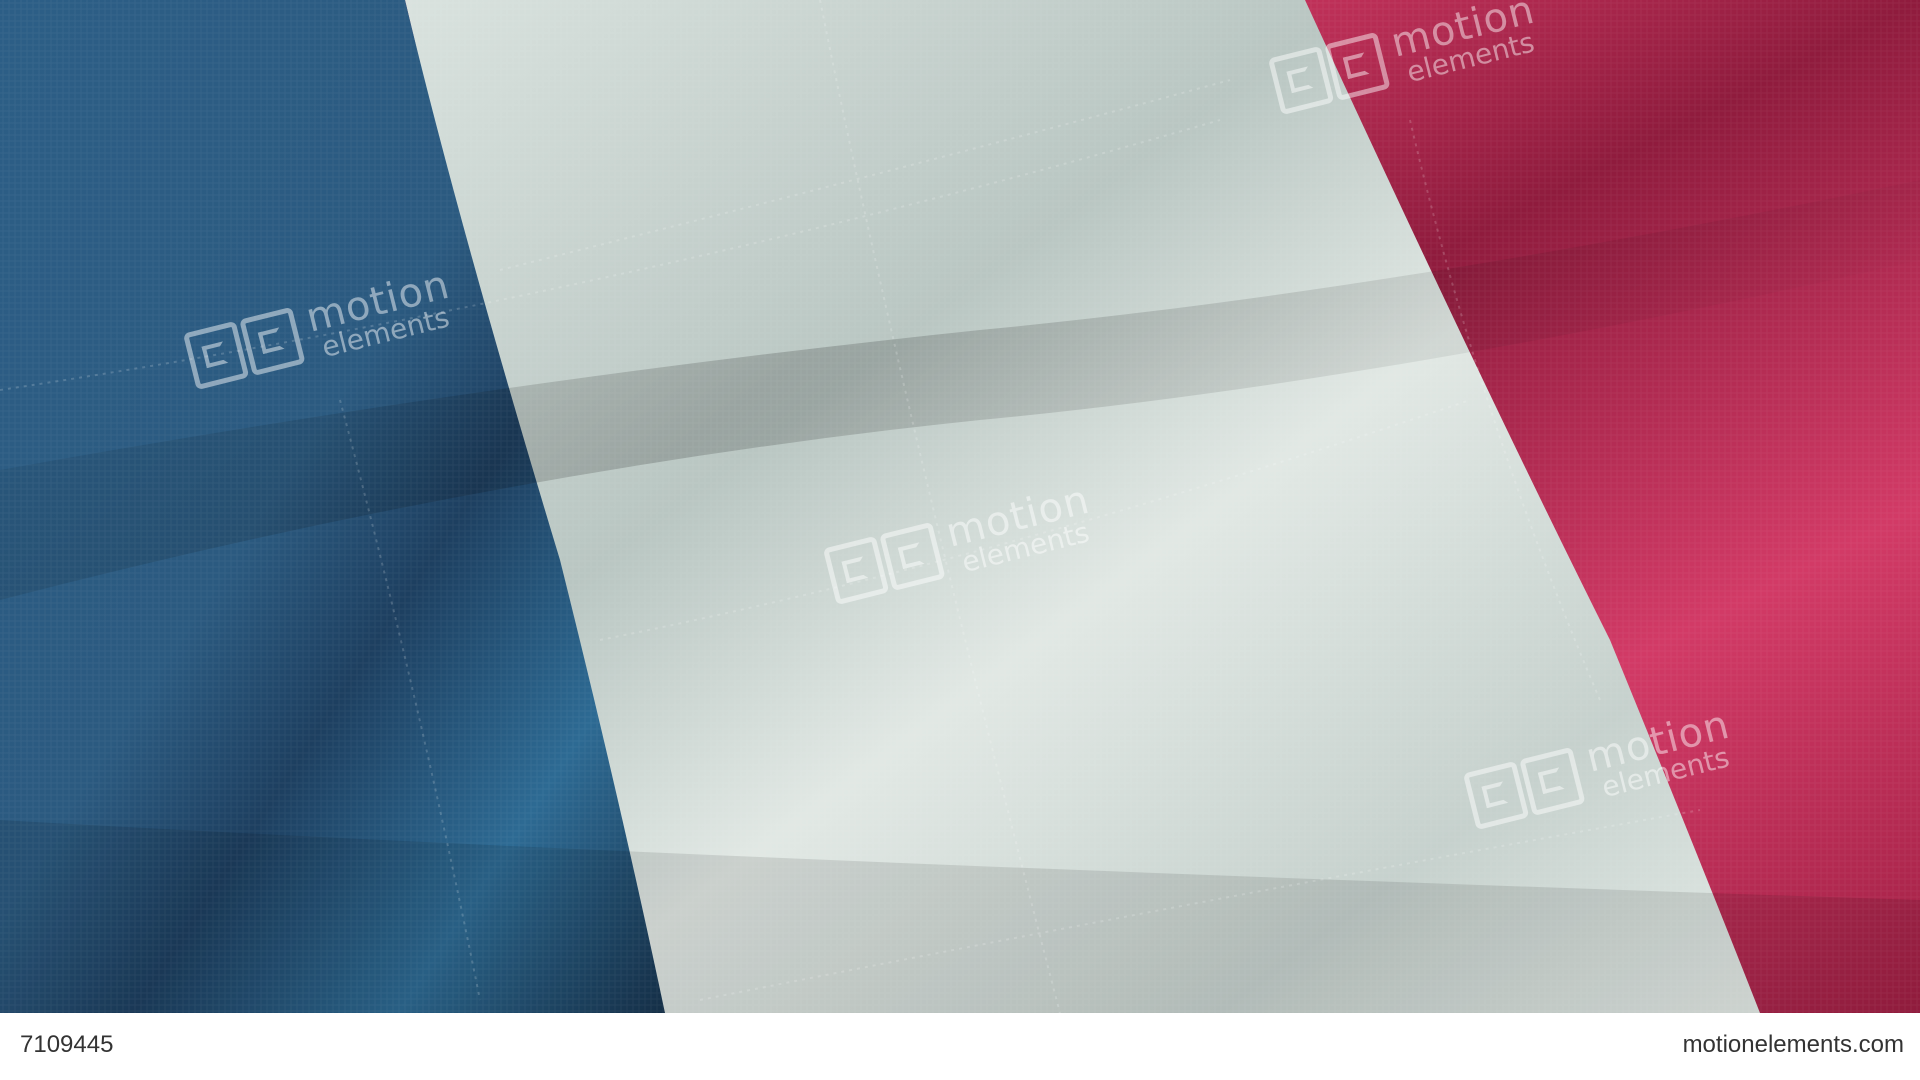  What do you see at coordinates (1793, 1044) in the screenshot?
I see `site-url: motionelements.com` at bounding box center [1793, 1044].